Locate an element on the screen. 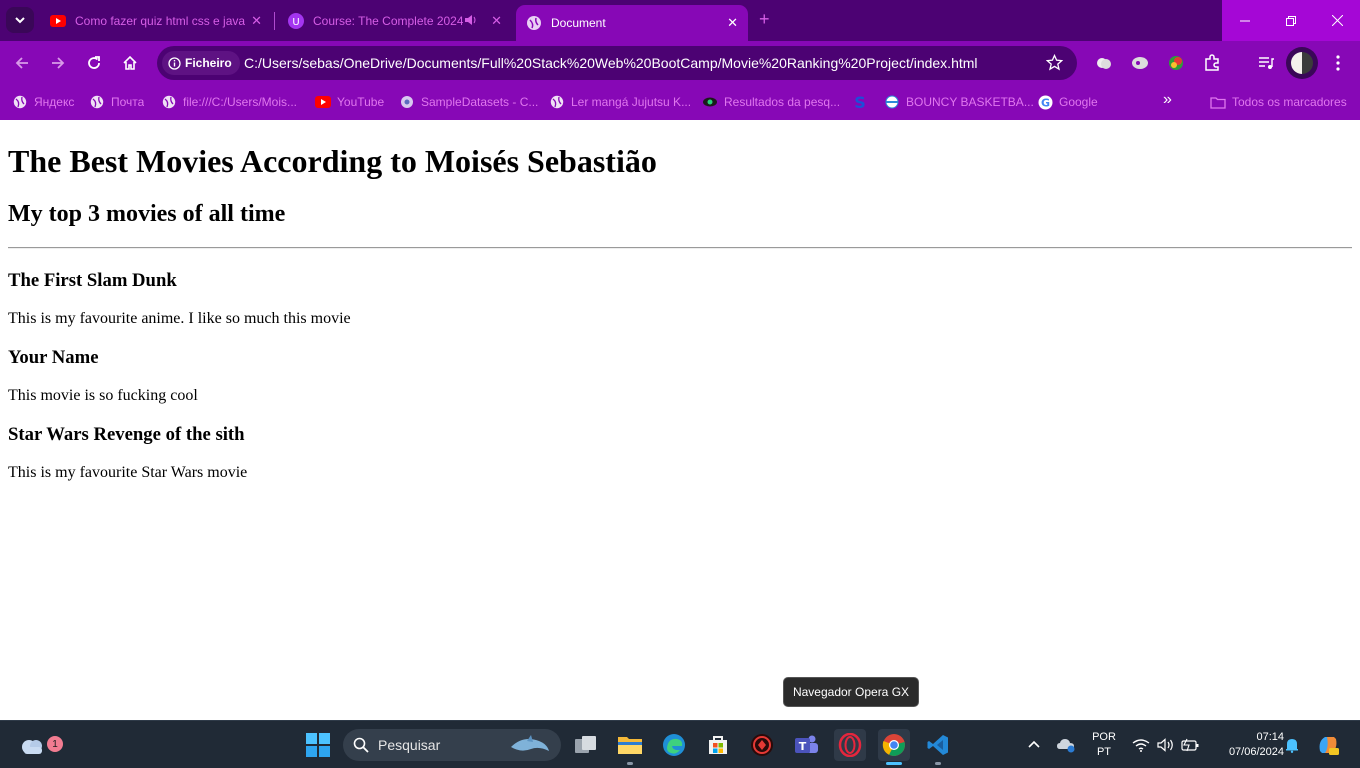 The height and width of the screenshot is (768, 1360). edge-icon is located at coordinates (674, 745).